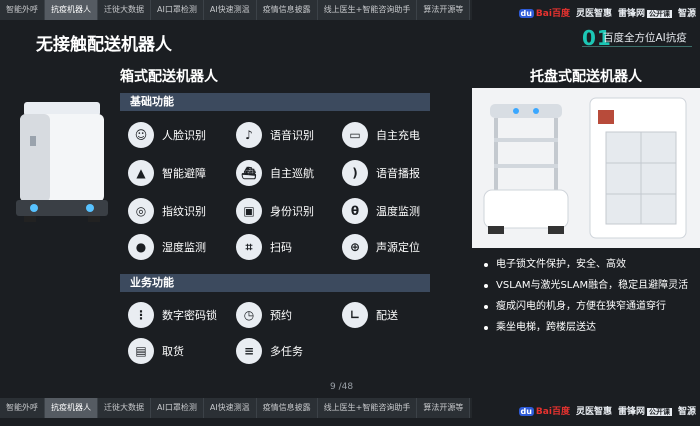 This screenshot has height=426, width=700. I want to click on page-number: 9 /48, so click(342, 387).